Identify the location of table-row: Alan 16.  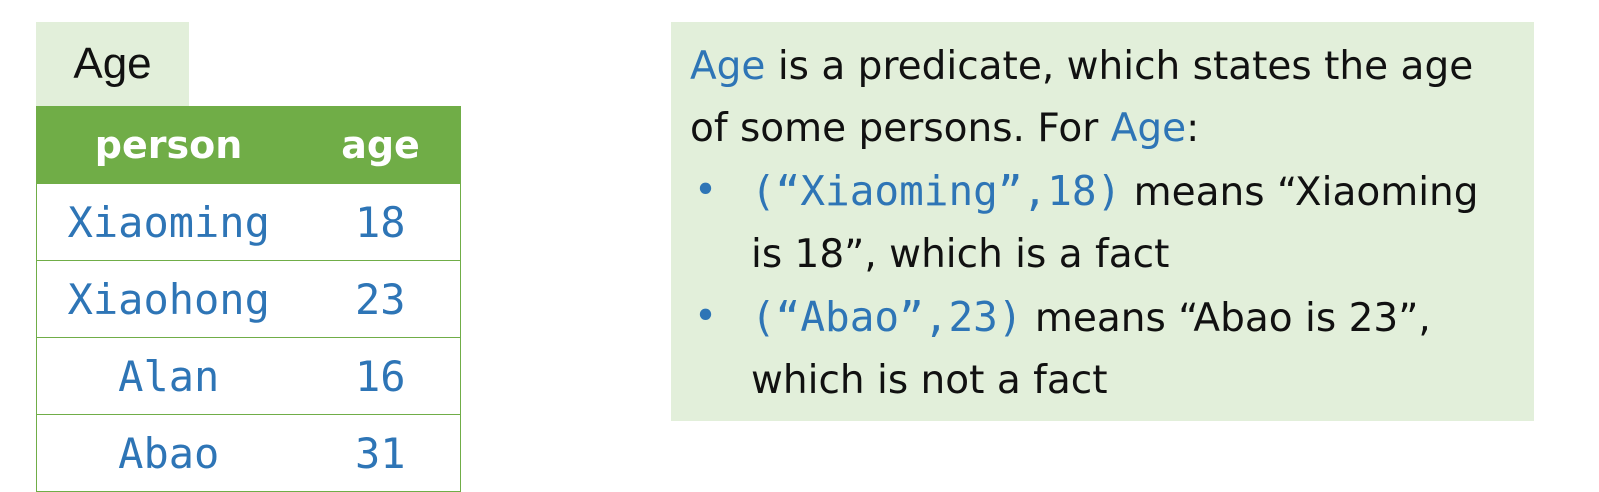
(248, 376).